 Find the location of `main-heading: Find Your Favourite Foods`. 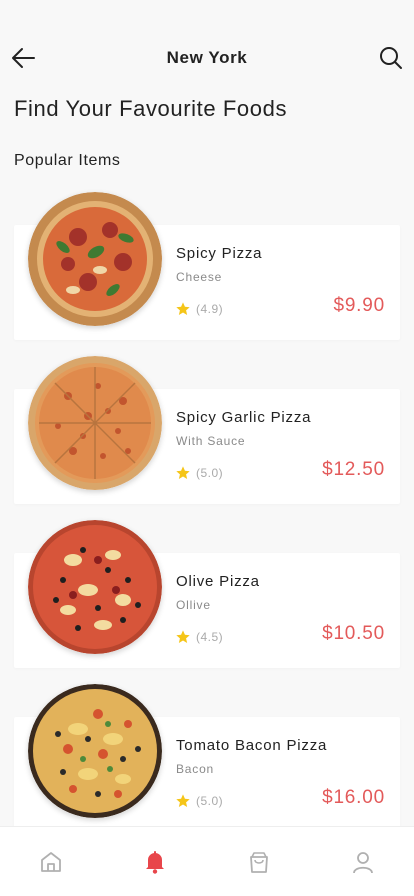

main-heading: Find Your Favourite Foods is located at coordinates (151, 108).